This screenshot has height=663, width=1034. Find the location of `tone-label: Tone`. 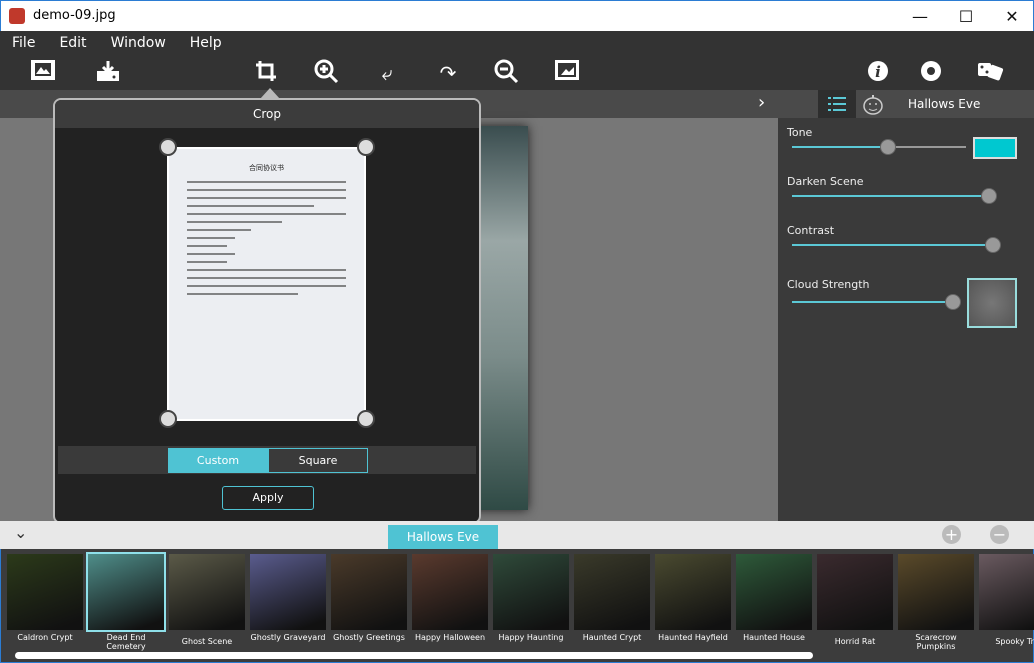

tone-label: Tone is located at coordinates (800, 132).